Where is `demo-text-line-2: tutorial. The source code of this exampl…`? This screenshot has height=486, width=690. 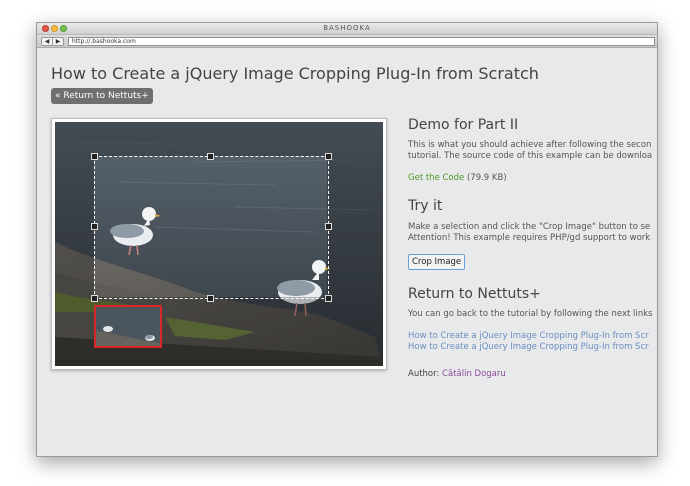 demo-text-line-2: tutorial. The source code of this exampl… is located at coordinates (530, 156).